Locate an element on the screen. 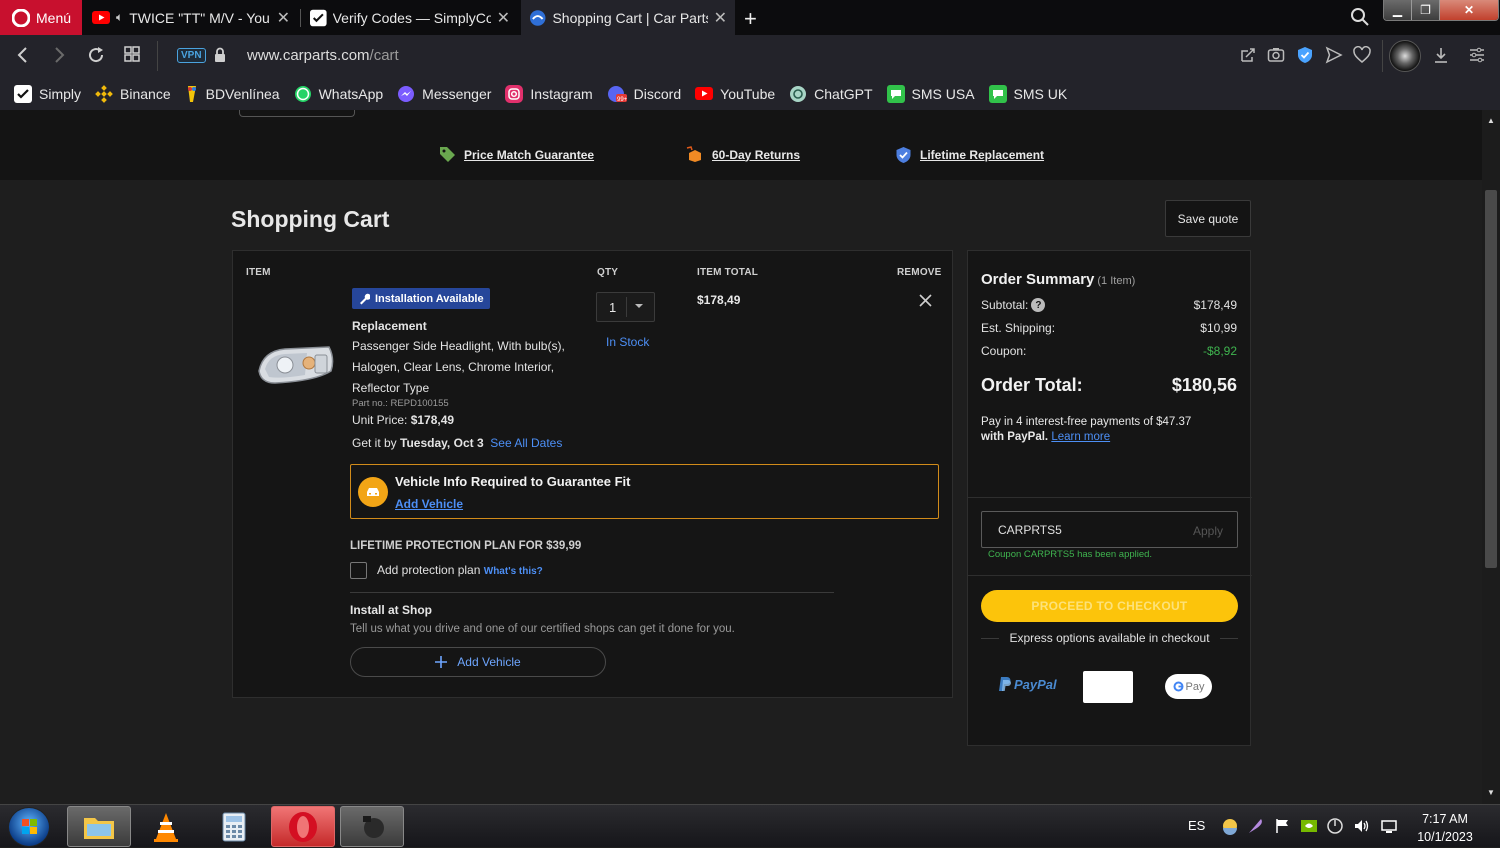  remove-item-close-icon is located at coordinates (925, 300).